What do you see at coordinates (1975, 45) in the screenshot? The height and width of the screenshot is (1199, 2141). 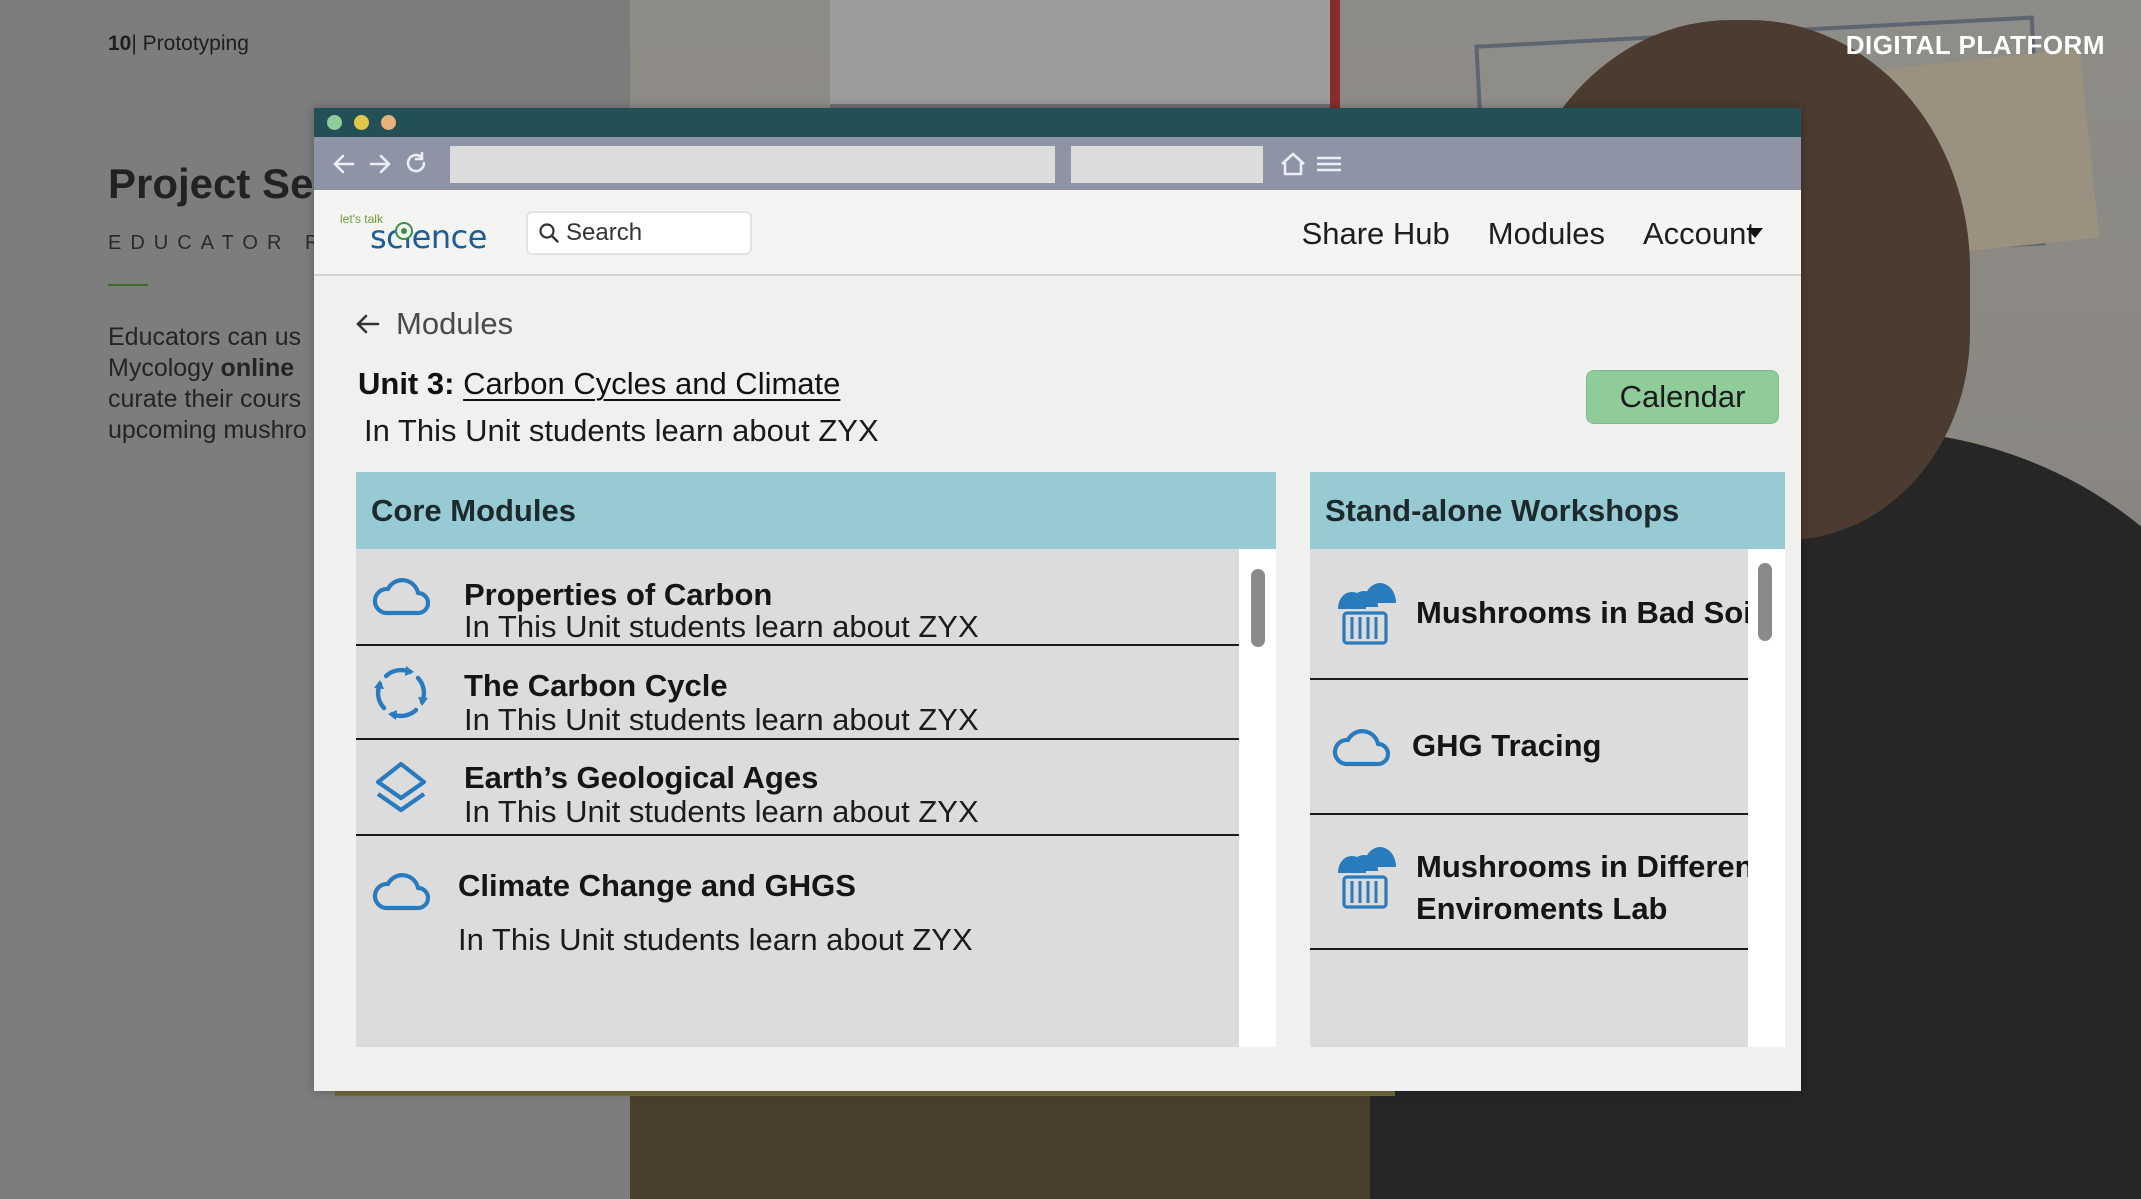 I see `slide-tag: DIGITAL PLATFORM` at bounding box center [1975, 45].